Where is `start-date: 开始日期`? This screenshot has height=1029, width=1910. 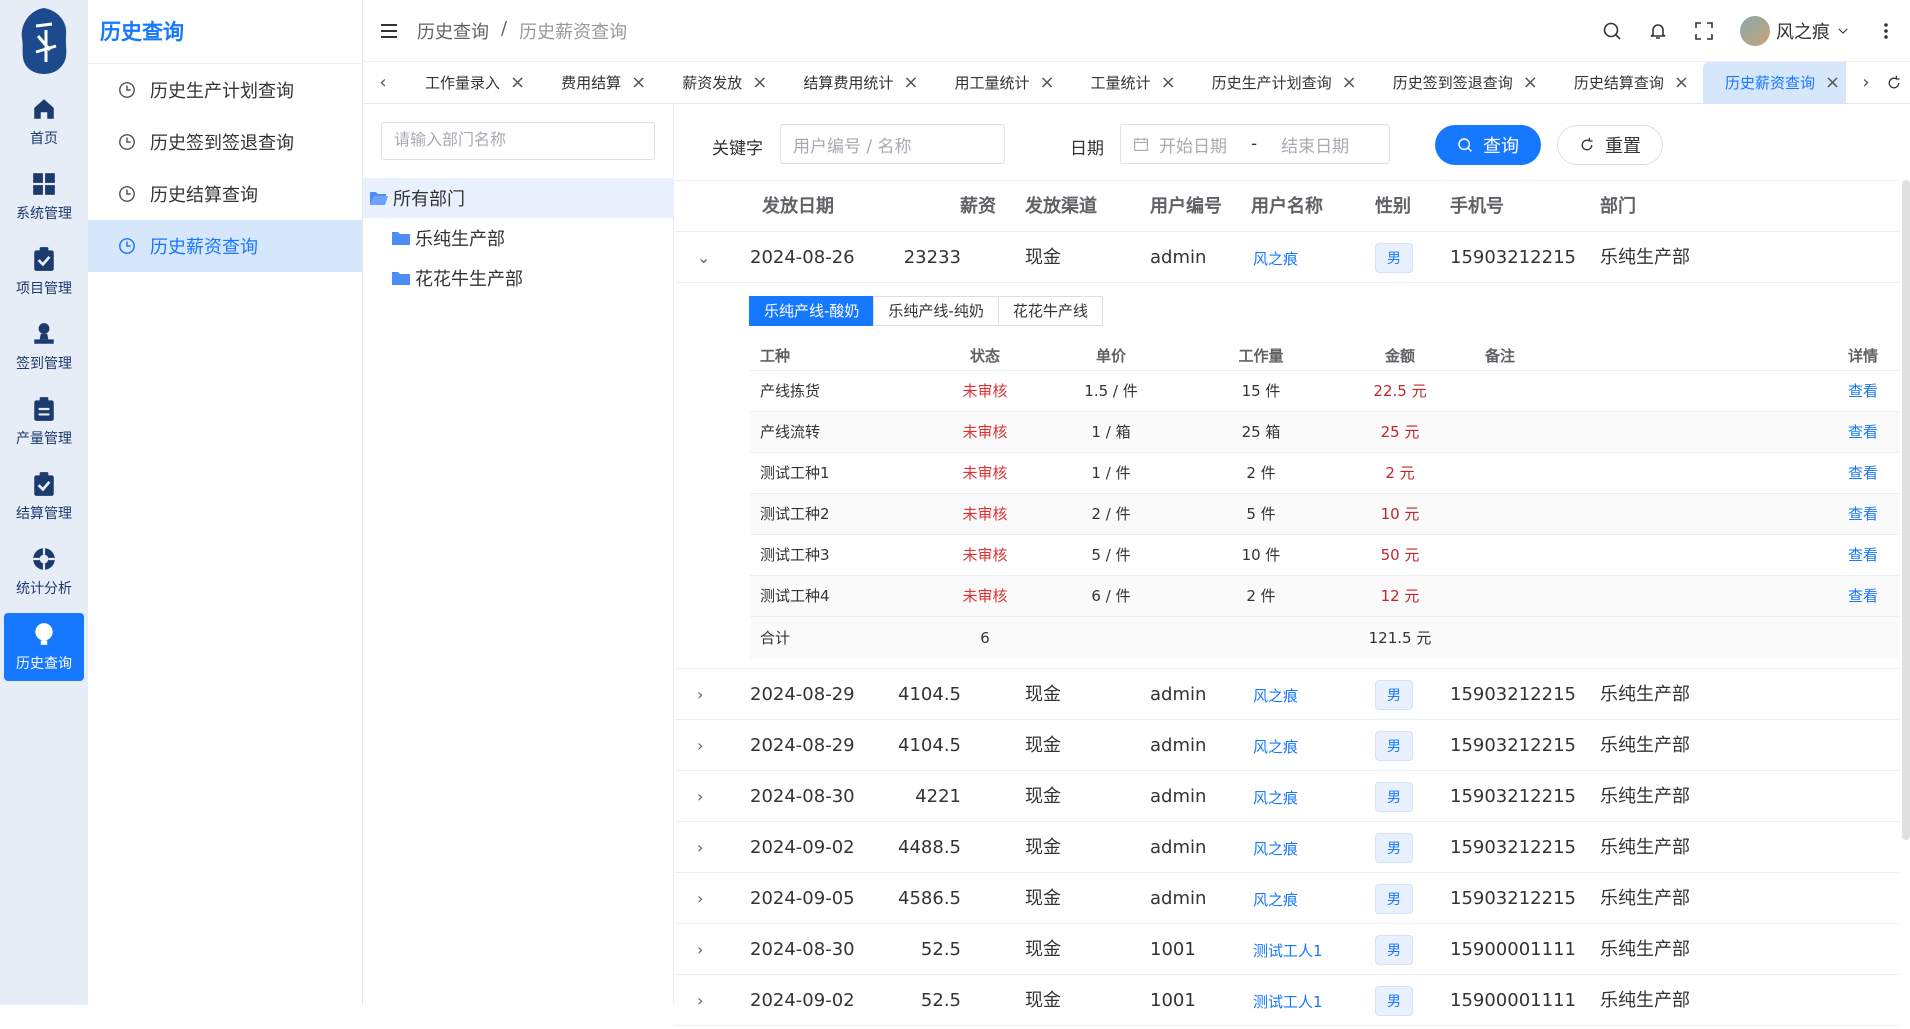 start-date: 开始日期 is located at coordinates (1193, 144).